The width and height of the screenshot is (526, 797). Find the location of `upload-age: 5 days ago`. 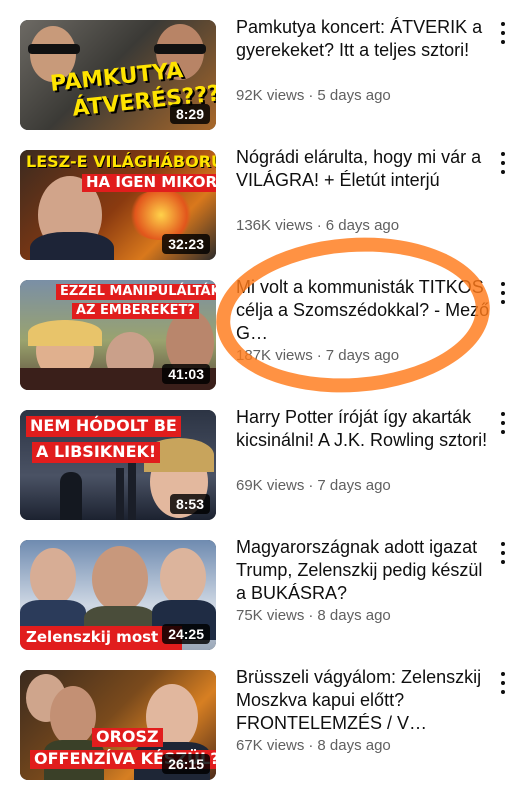

upload-age: 5 days ago is located at coordinates (354, 95).